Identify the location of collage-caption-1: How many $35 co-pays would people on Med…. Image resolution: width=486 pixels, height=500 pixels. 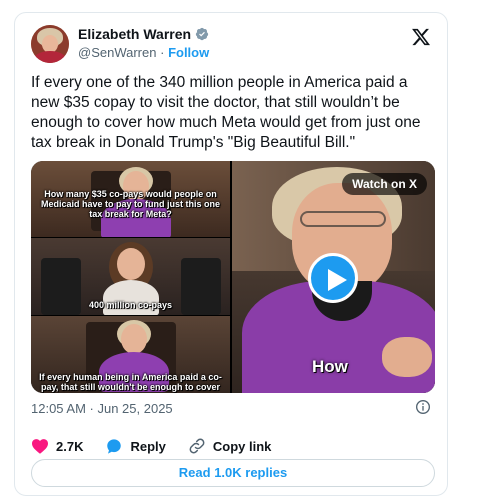
(130, 204).